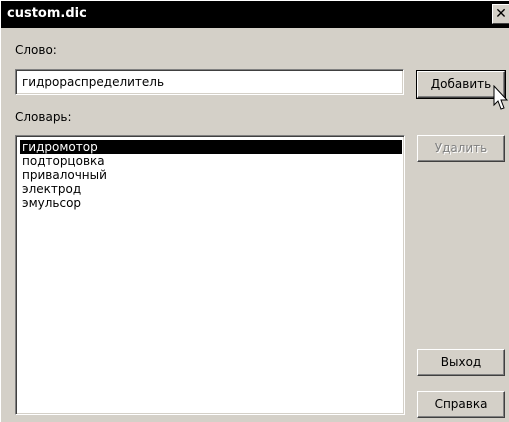 The height and width of the screenshot is (422, 509). I want to click on delete-button: Удалить, so click(461, 148).